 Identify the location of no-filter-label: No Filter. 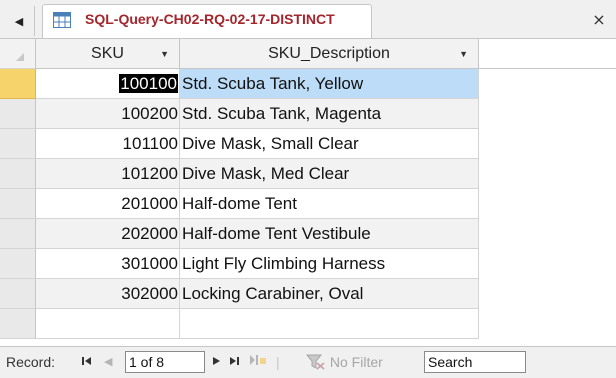
(356, 362).